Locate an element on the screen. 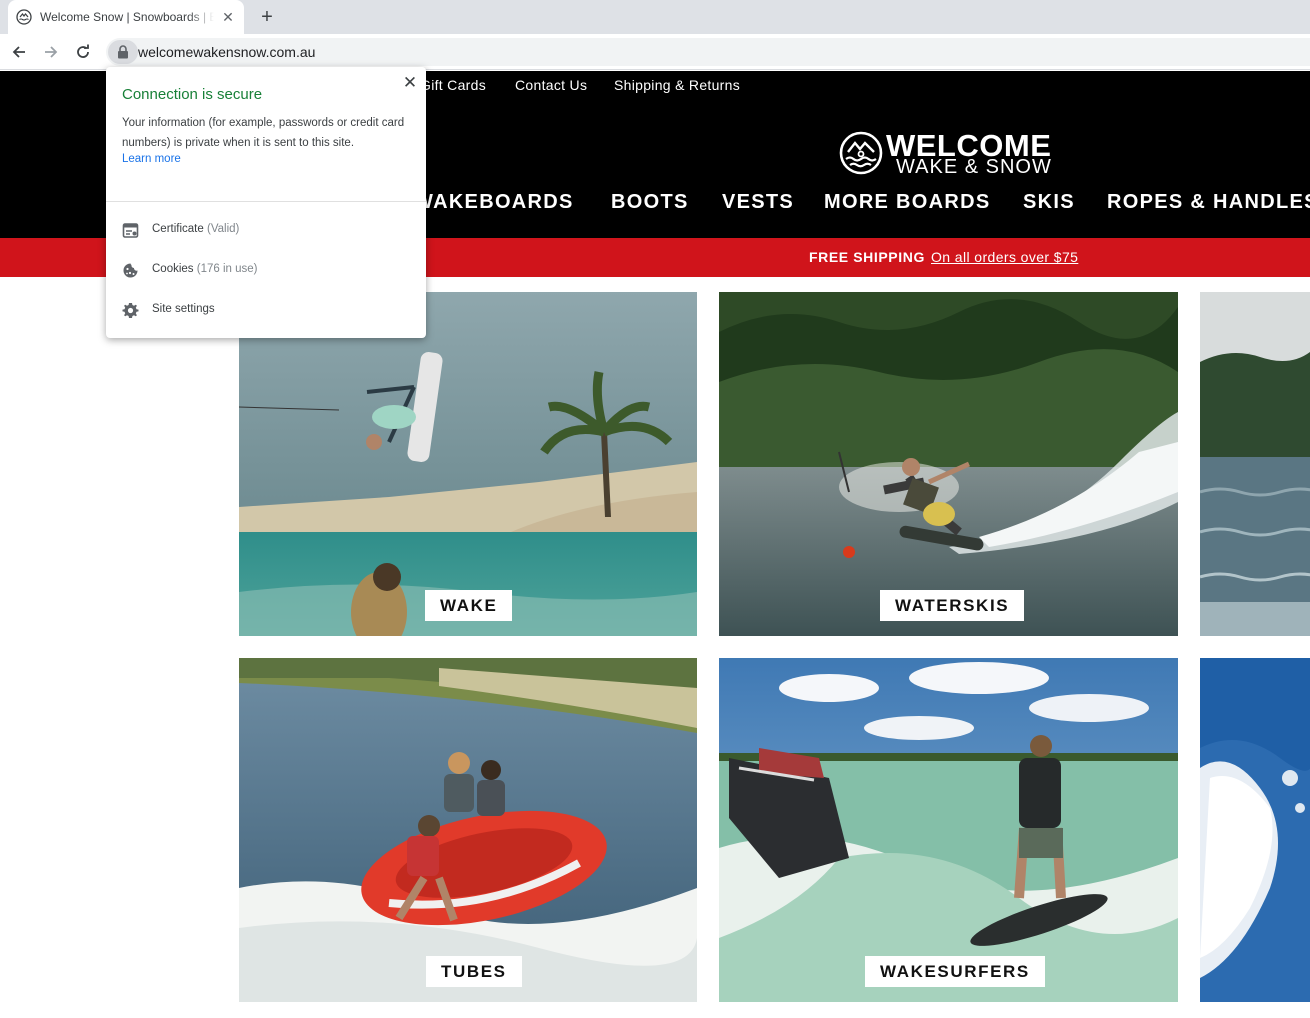 The height and width of the screenshot is (1018, 1310). new-tab-button: + is located at coordinates (267, 17).